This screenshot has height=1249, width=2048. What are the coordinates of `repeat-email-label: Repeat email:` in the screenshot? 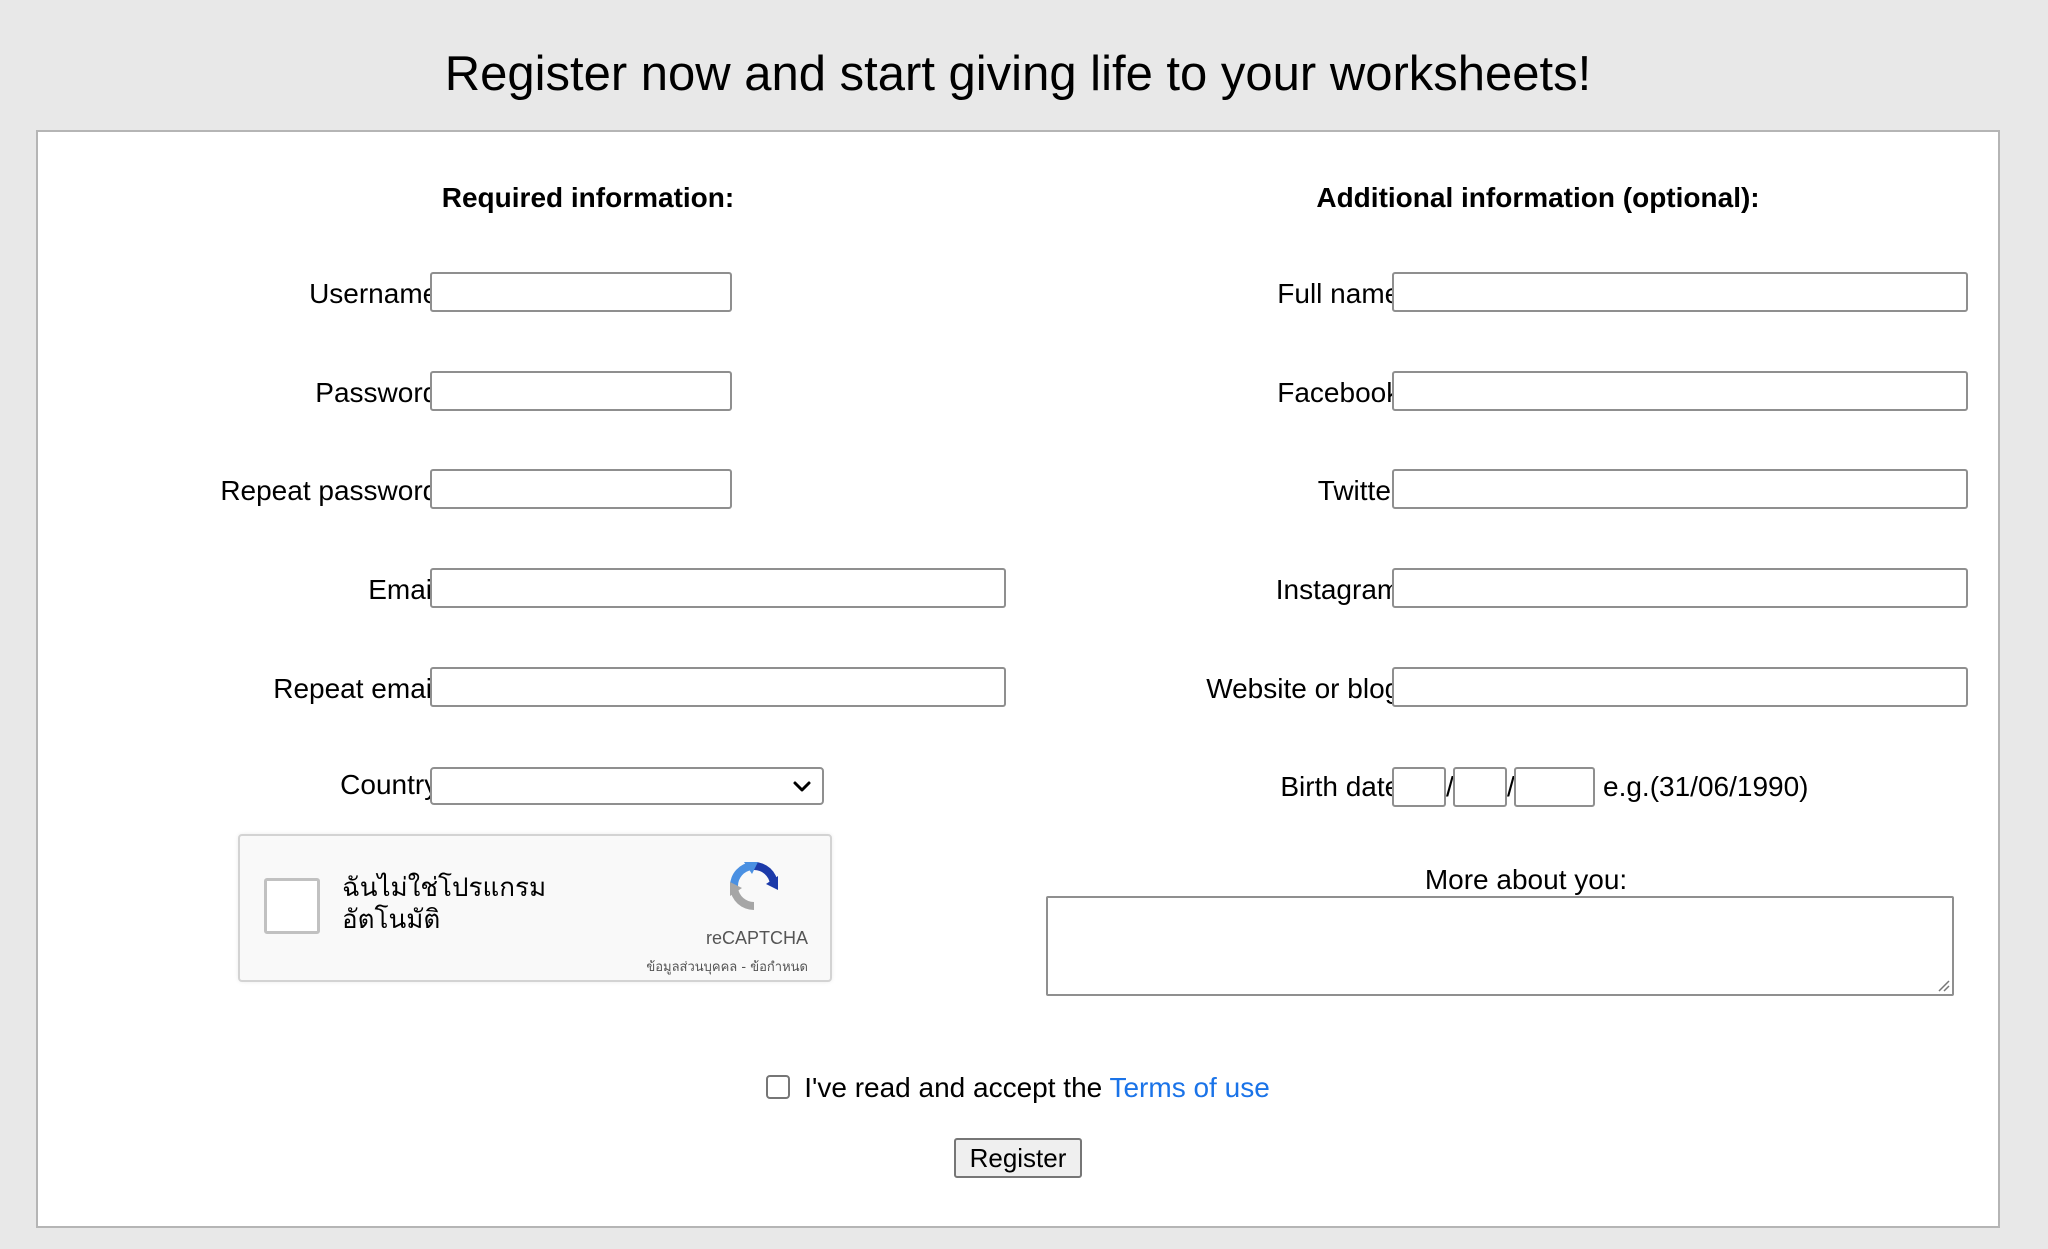 It's located at (359, 688).